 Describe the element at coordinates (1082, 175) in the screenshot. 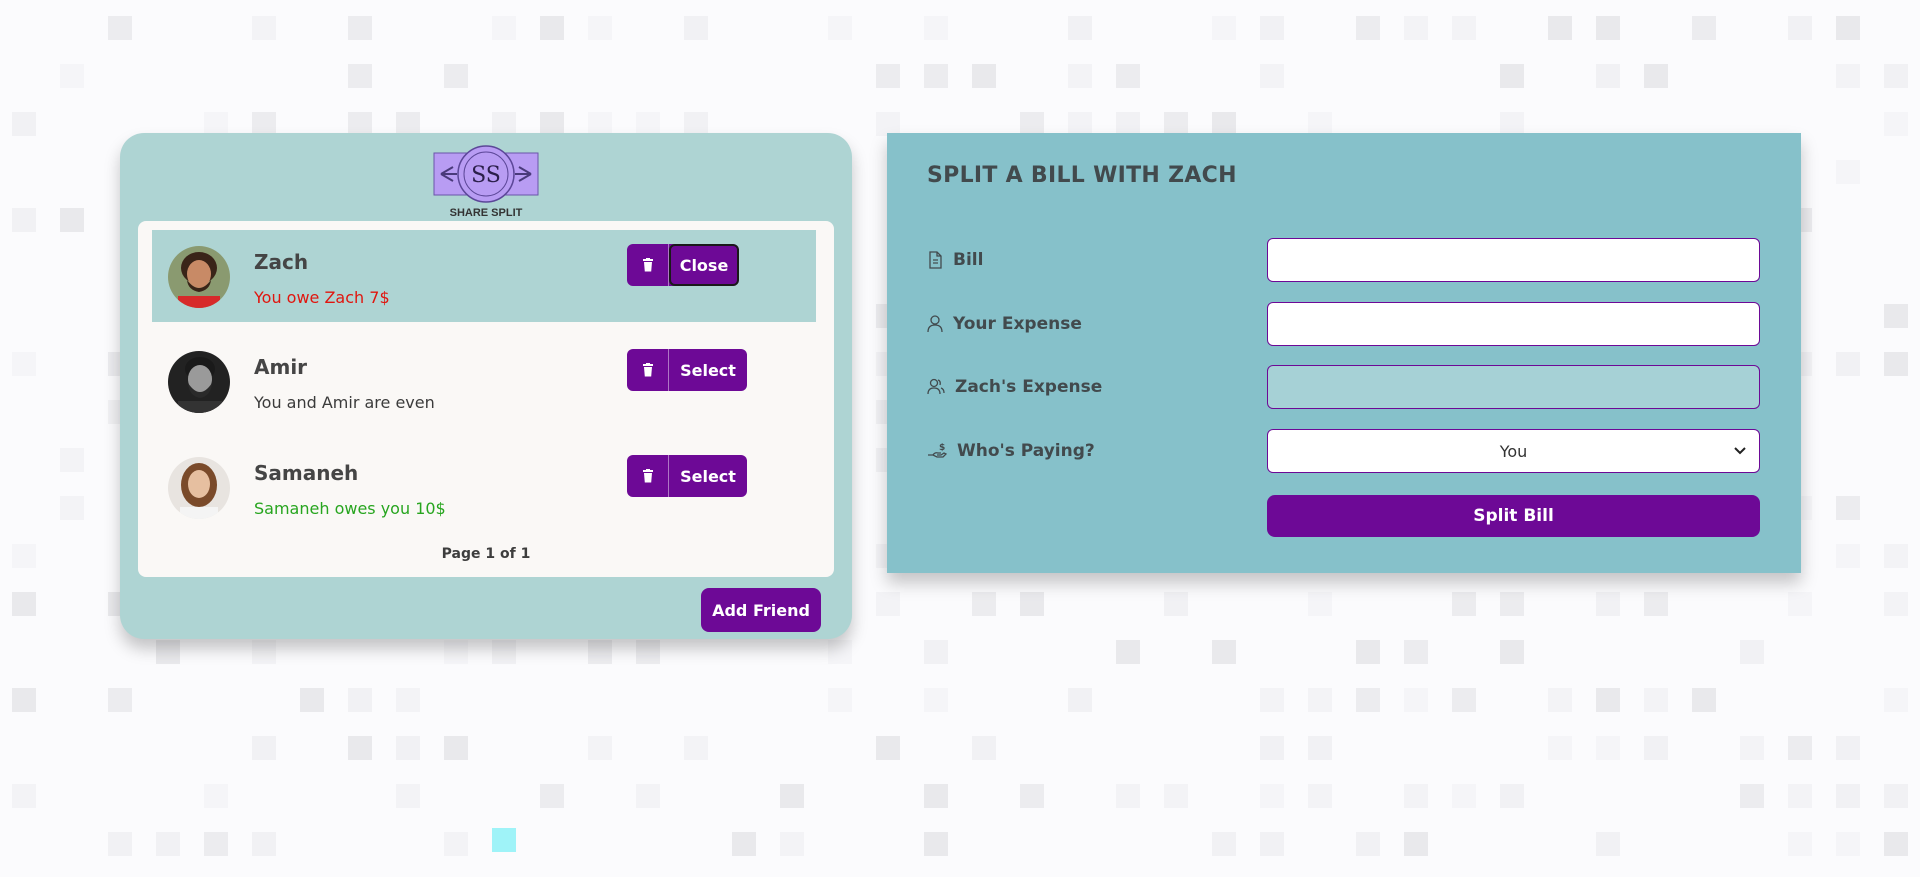

I see `split-bill-title: SPLIT A BILL WITH ZACH` at that location.